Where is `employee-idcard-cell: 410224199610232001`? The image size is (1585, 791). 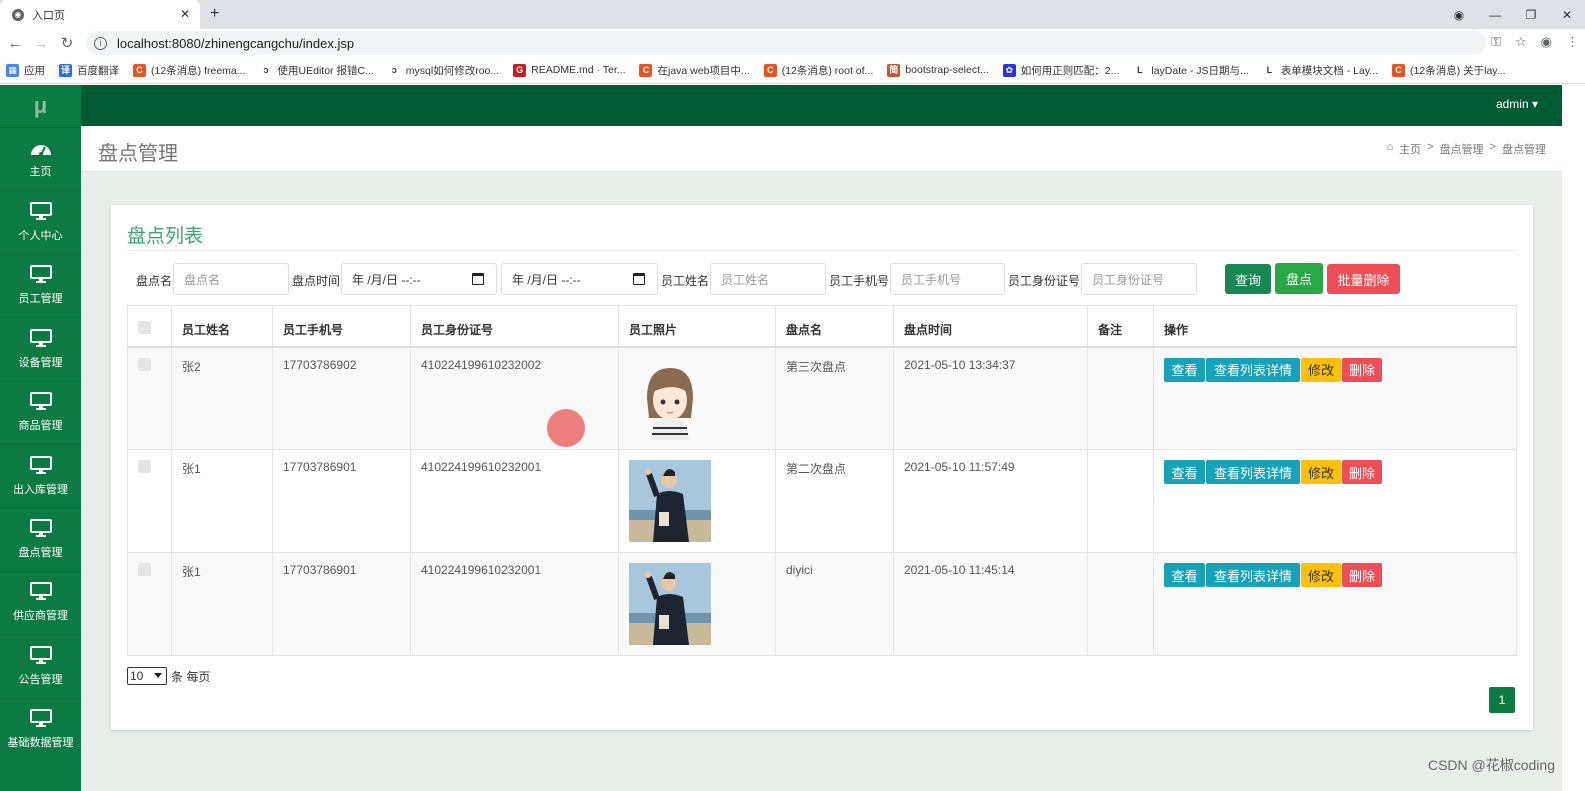 employee-idcard-cell: 410224199610232001 is located at coordinates (514, 501).